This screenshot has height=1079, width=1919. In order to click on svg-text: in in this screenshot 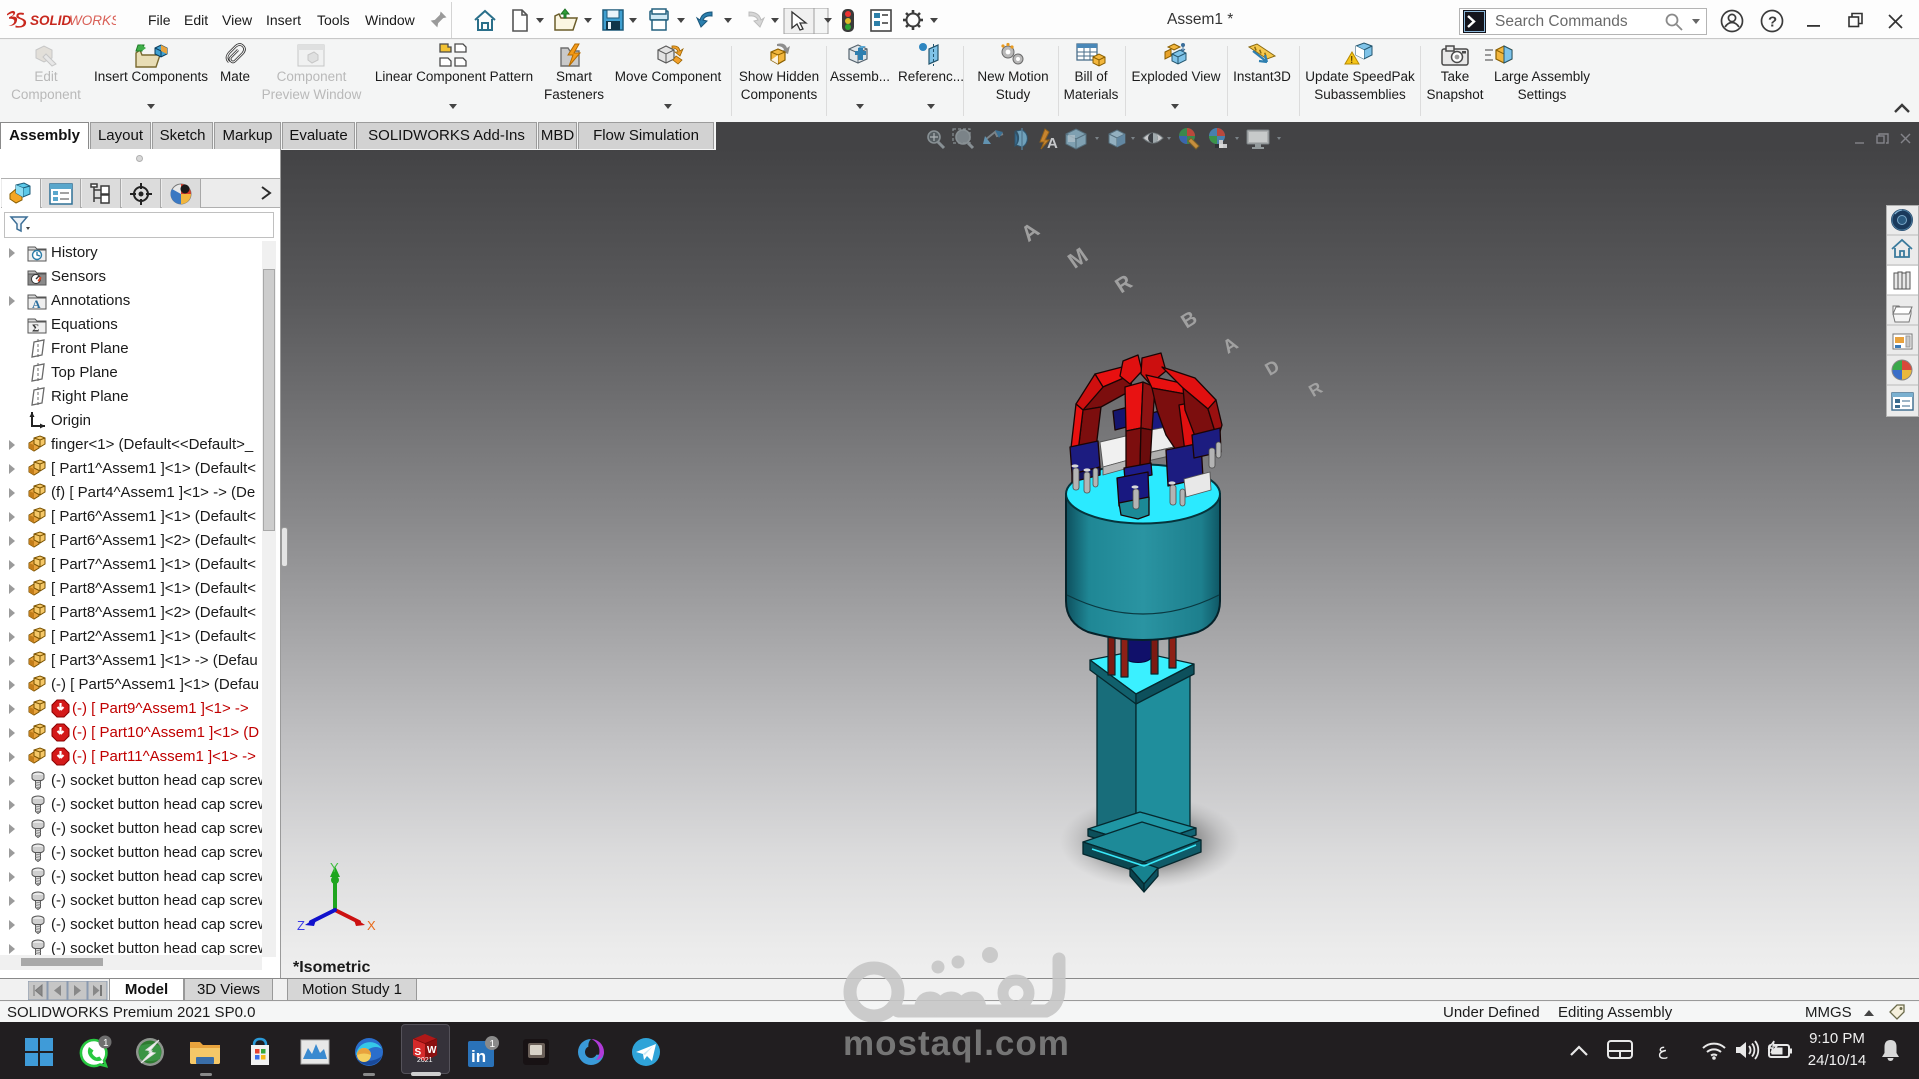, I will do `click(478, 1056)`.